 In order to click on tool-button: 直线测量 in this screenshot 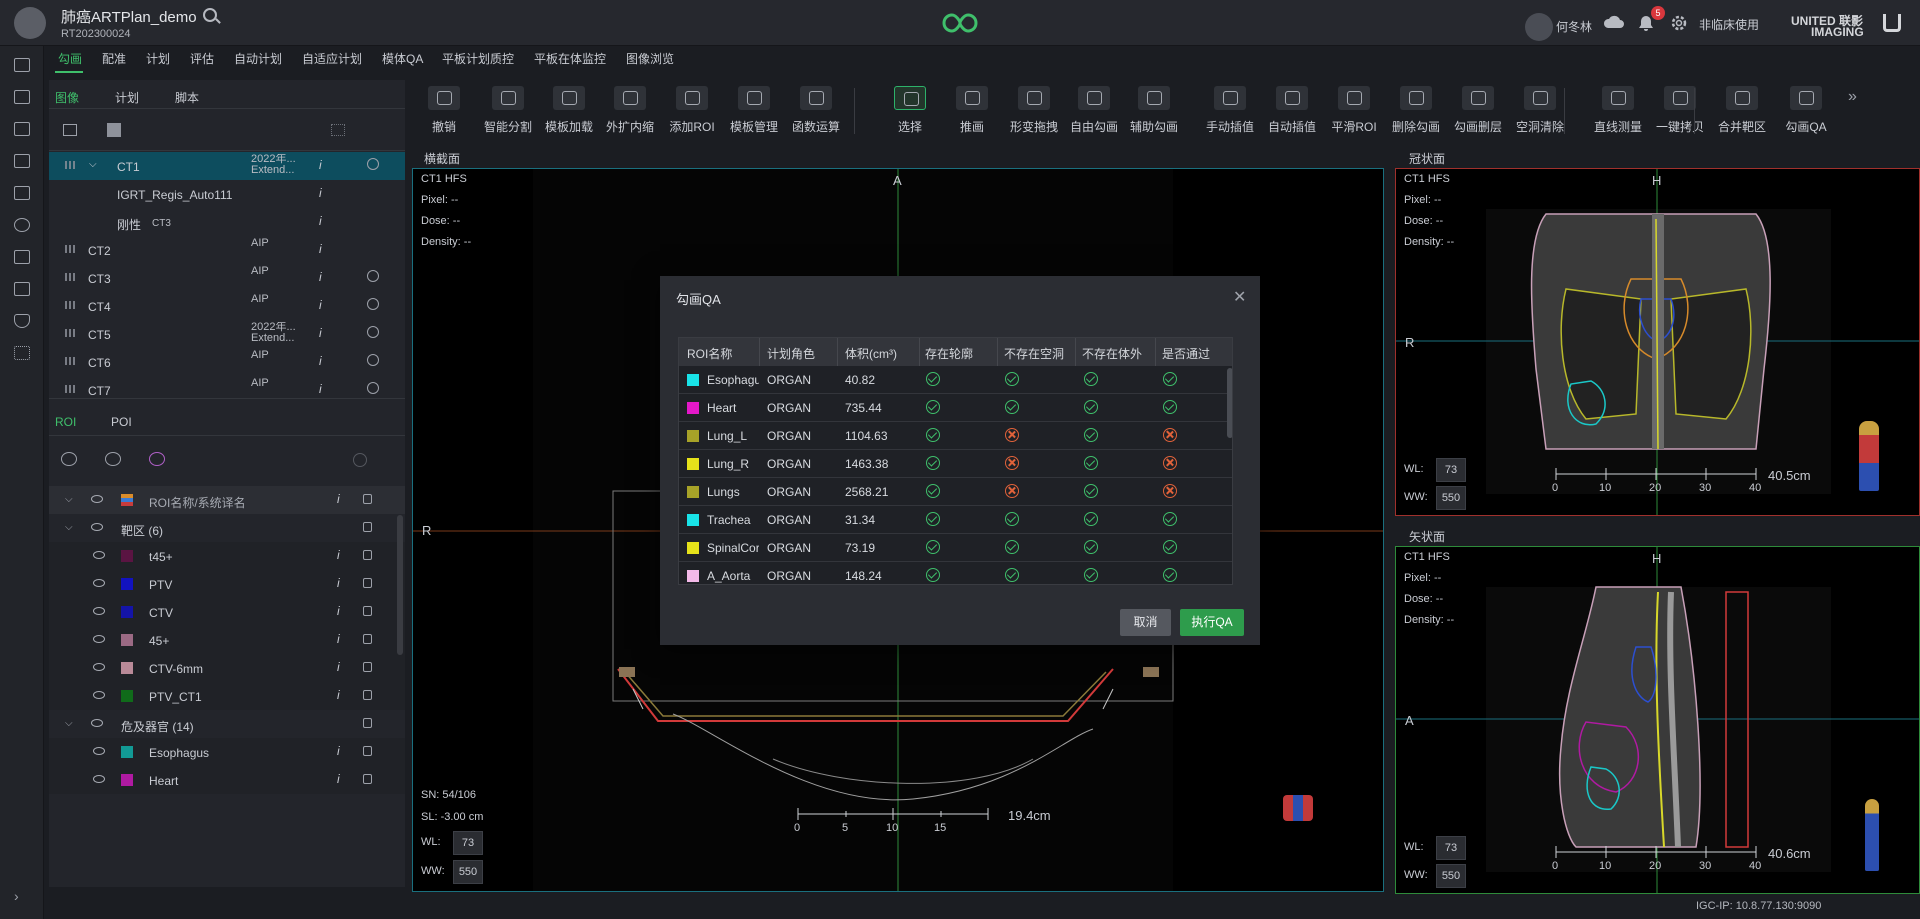, I will do `click(1618, 111)`.